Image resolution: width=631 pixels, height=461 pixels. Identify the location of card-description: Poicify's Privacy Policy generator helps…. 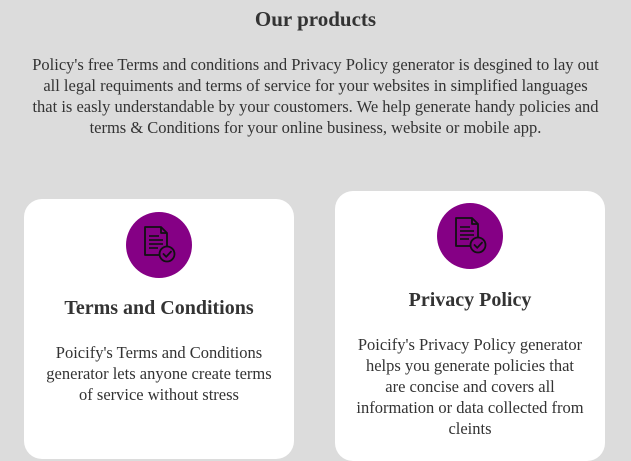
(470, 386).